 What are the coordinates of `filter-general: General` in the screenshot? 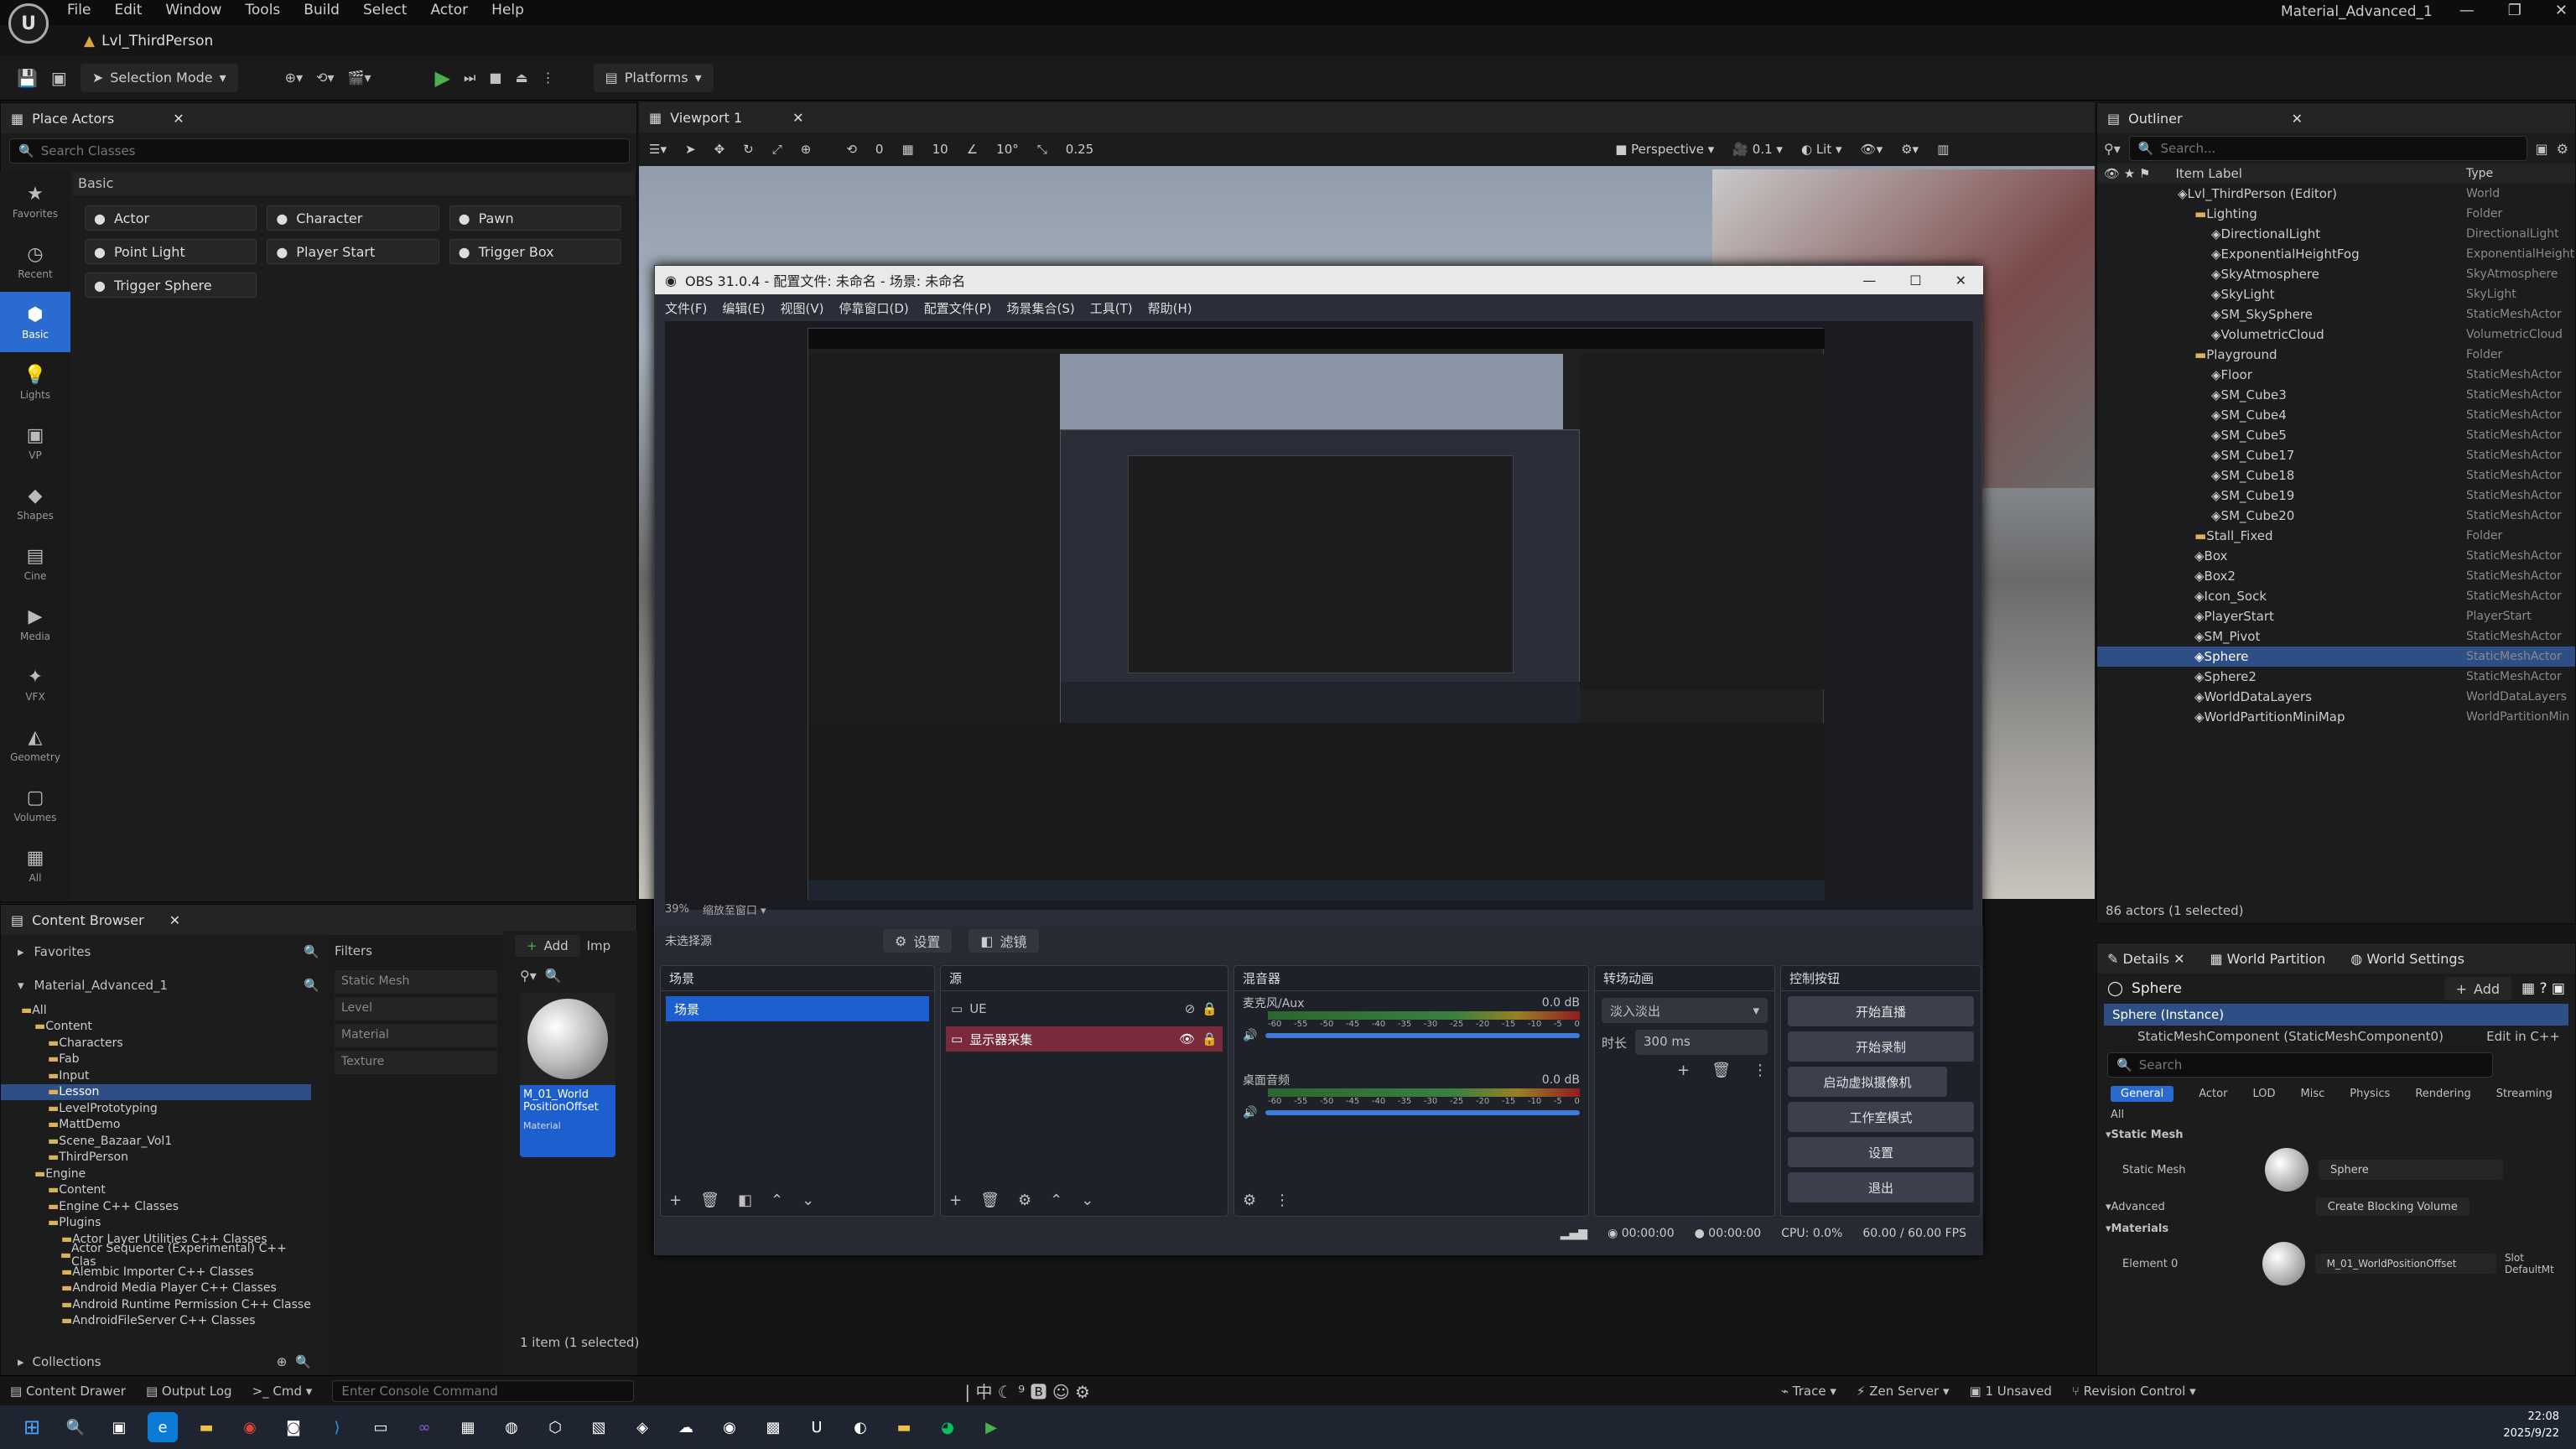 It's located at (2142, 1094).